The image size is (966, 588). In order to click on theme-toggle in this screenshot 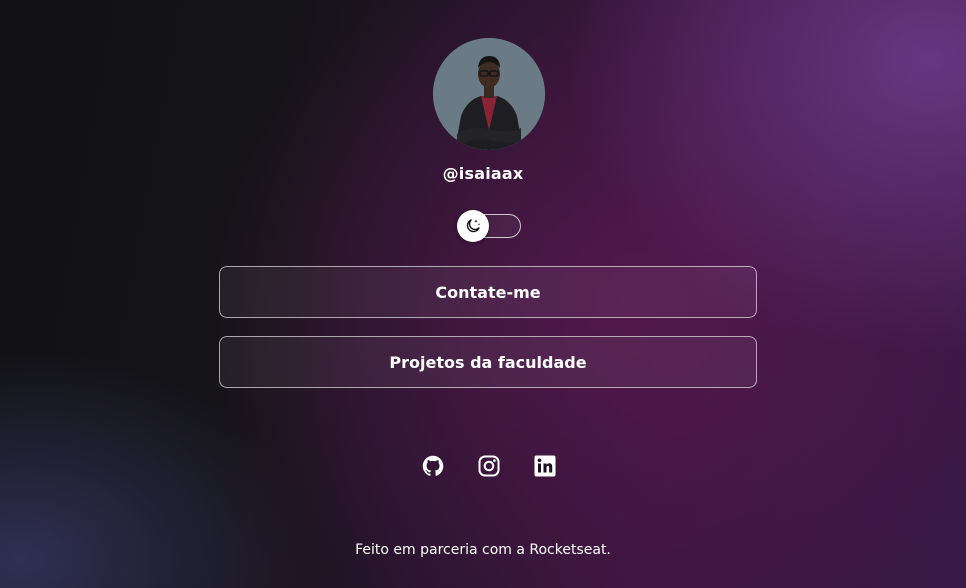, I will do `click(489, 226)`.